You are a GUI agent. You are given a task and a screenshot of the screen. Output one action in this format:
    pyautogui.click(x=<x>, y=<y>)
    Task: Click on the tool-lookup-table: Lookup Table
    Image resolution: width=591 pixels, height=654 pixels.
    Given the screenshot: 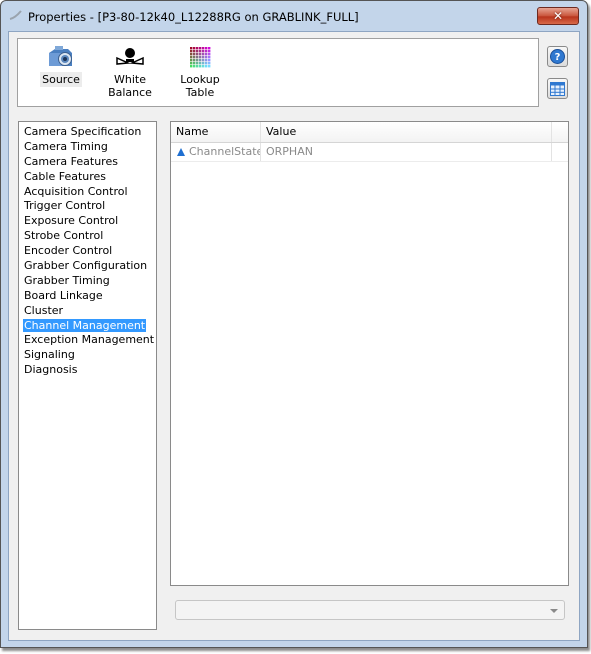 What is the action you would take?
    pyautogui.click(x=200, y=71)
    